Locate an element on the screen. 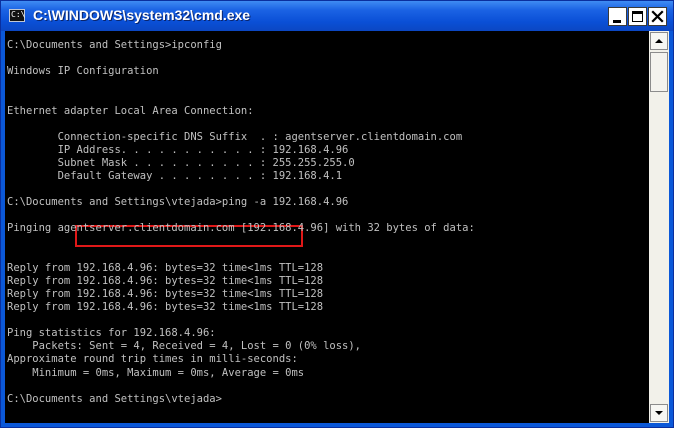 The height and width of the screenshot is (428, 674). close-button is located at coordinates (657, 16).